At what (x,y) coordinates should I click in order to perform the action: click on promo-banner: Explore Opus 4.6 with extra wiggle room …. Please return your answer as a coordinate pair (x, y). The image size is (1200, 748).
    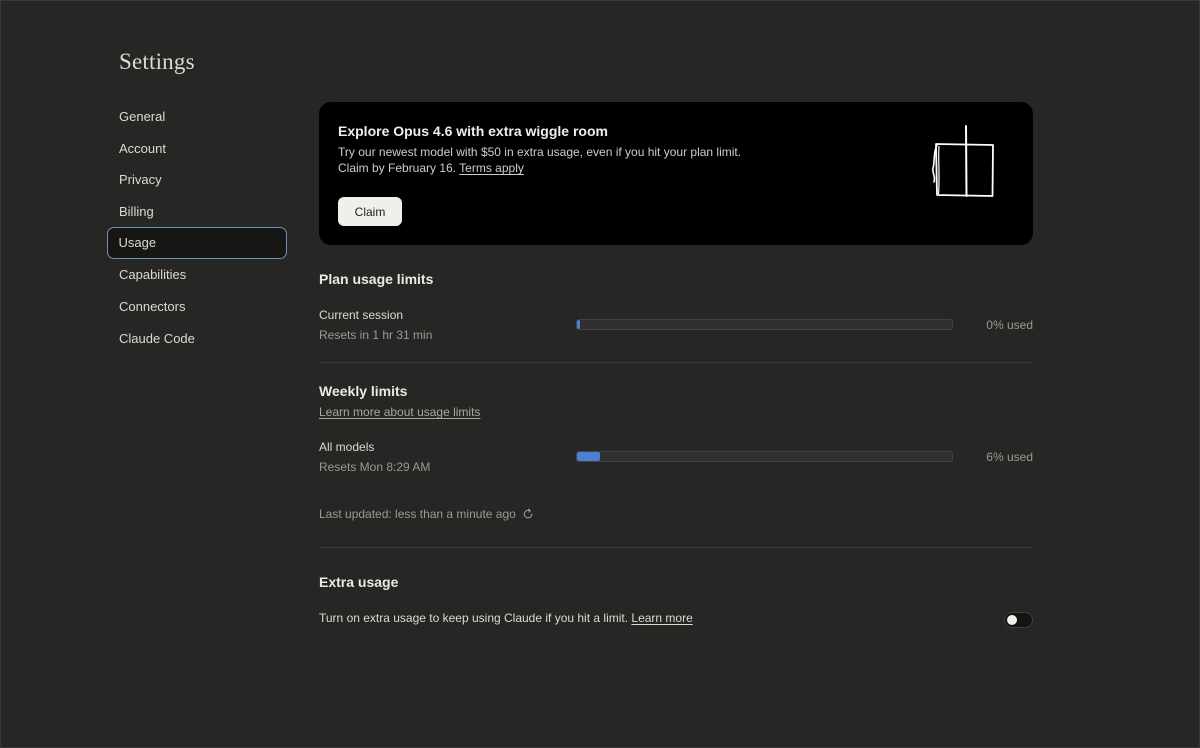
    Looking at the image, I should click on (676, 173).